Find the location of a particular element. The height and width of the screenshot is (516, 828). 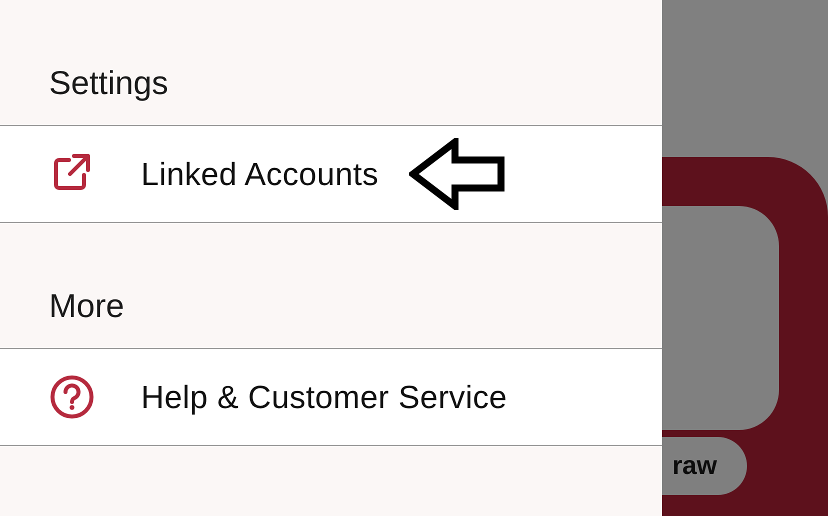

menu-item: Linked Accounts is located at coordinates (260, 174).